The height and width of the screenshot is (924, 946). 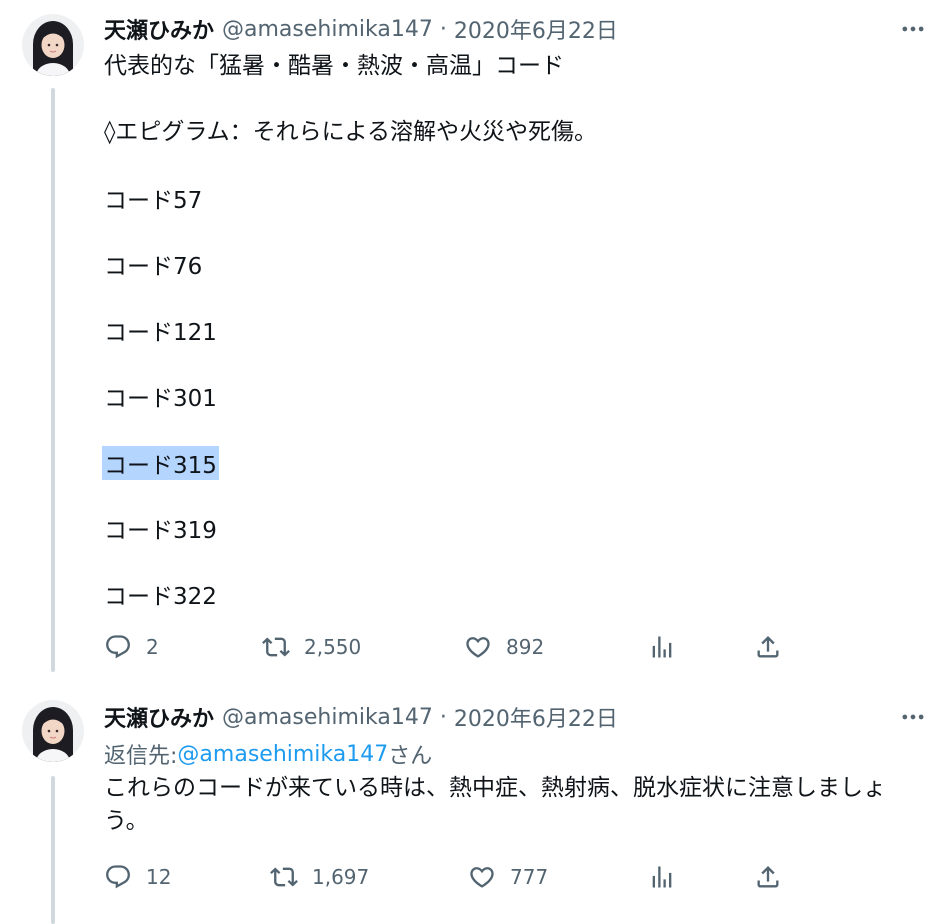 I want to click on retweet-count: 1,697, so click(x=341, y=877).